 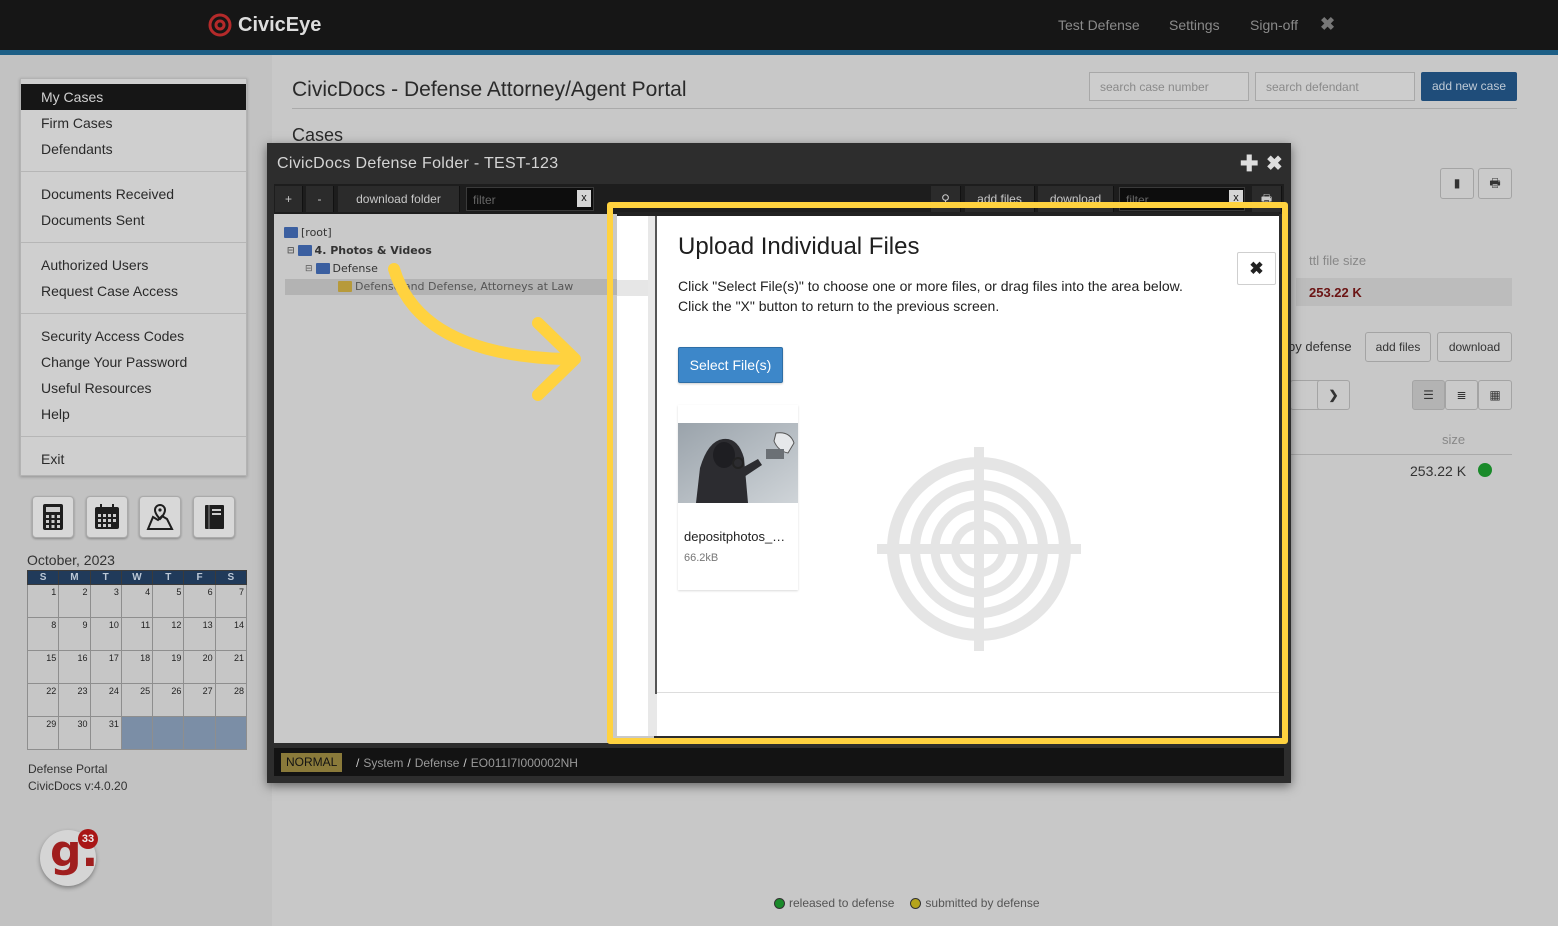 What do you see at coordinates (133, 291) in the screenshot?
I see `menu-request-case-access: Request Case Access` at bounding box center [133, 291].